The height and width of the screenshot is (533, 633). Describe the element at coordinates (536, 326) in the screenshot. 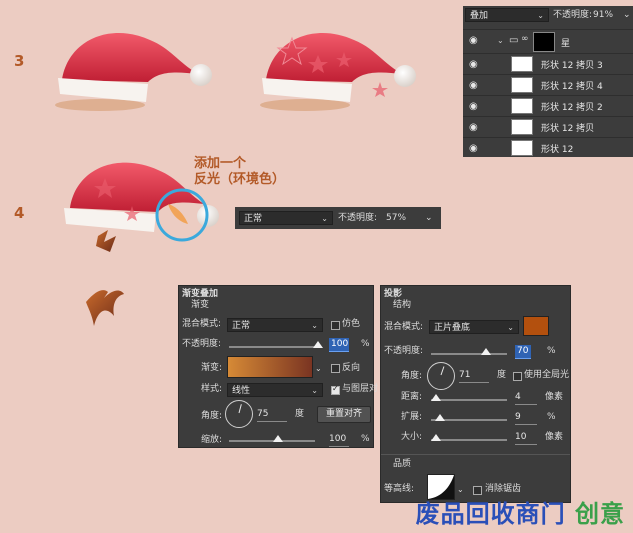

I see `shadow-color-swatch` at that location.